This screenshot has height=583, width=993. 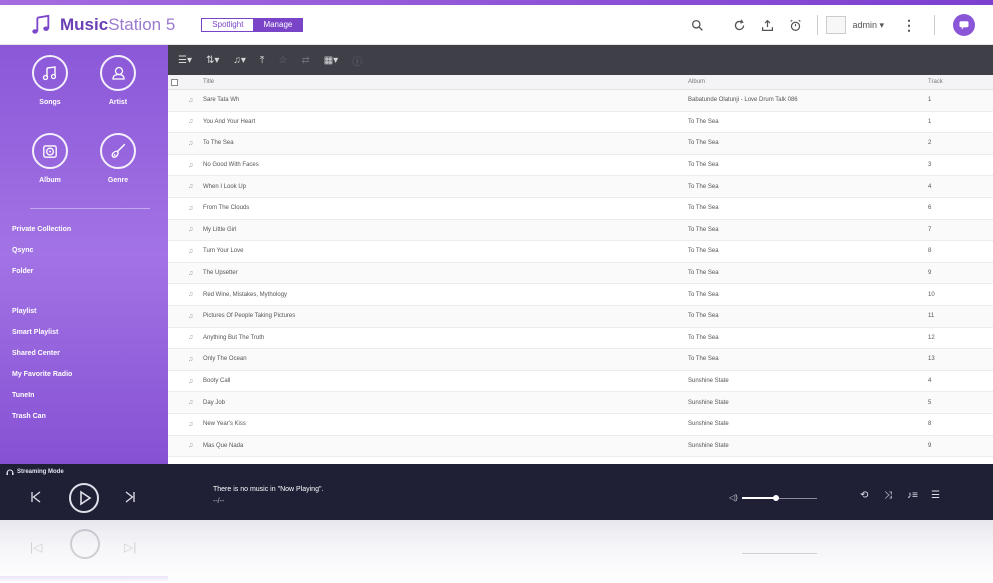 I want to click on table-row: ♫ To The Sea To The Sea 2, so click(x=580, y=144).